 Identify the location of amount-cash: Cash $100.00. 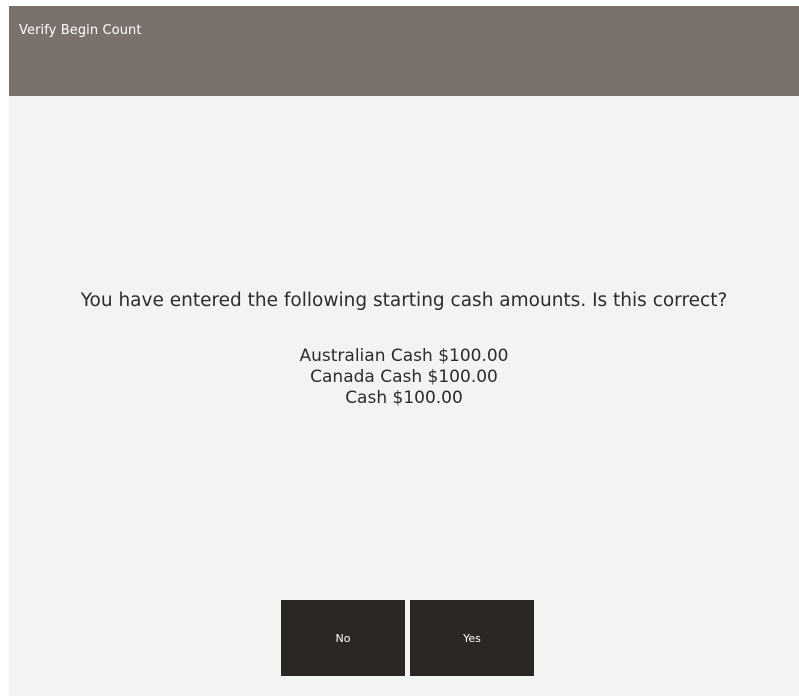
(404, 398).